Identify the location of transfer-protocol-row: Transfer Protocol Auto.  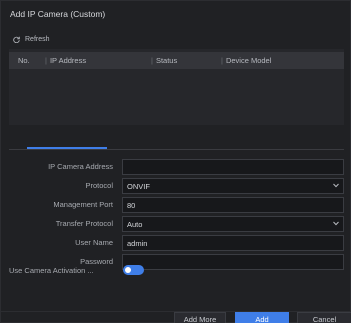
(176, 224).